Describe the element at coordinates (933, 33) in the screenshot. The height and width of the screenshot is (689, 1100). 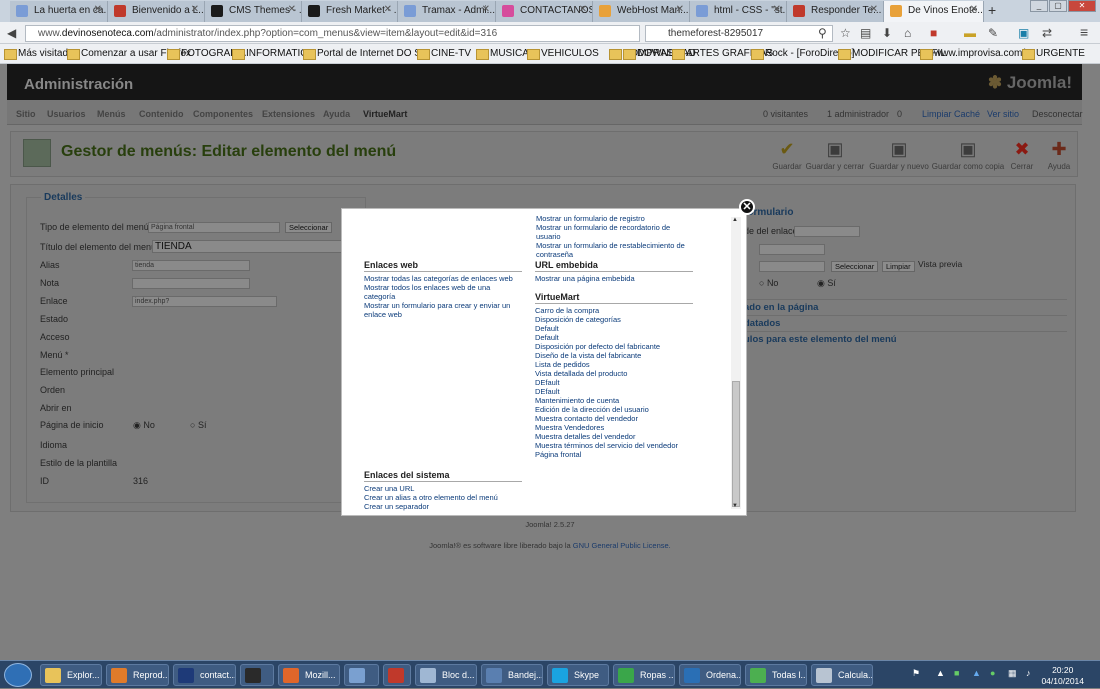
I see `addon-icon: ■` at that location.